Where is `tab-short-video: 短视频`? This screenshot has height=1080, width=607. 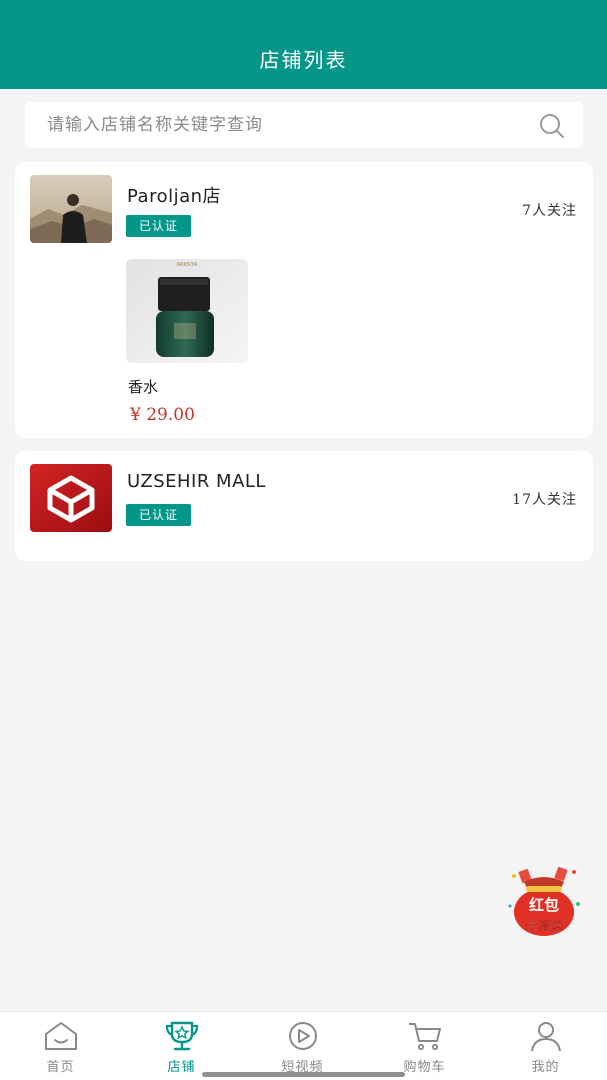
tab-short-video: 短视频 is located at coordinates (302, 1046).